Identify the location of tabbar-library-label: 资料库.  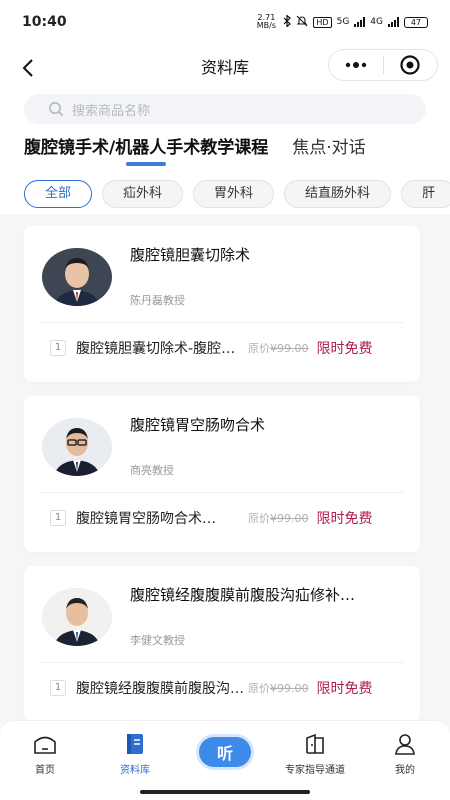
(135, 770).